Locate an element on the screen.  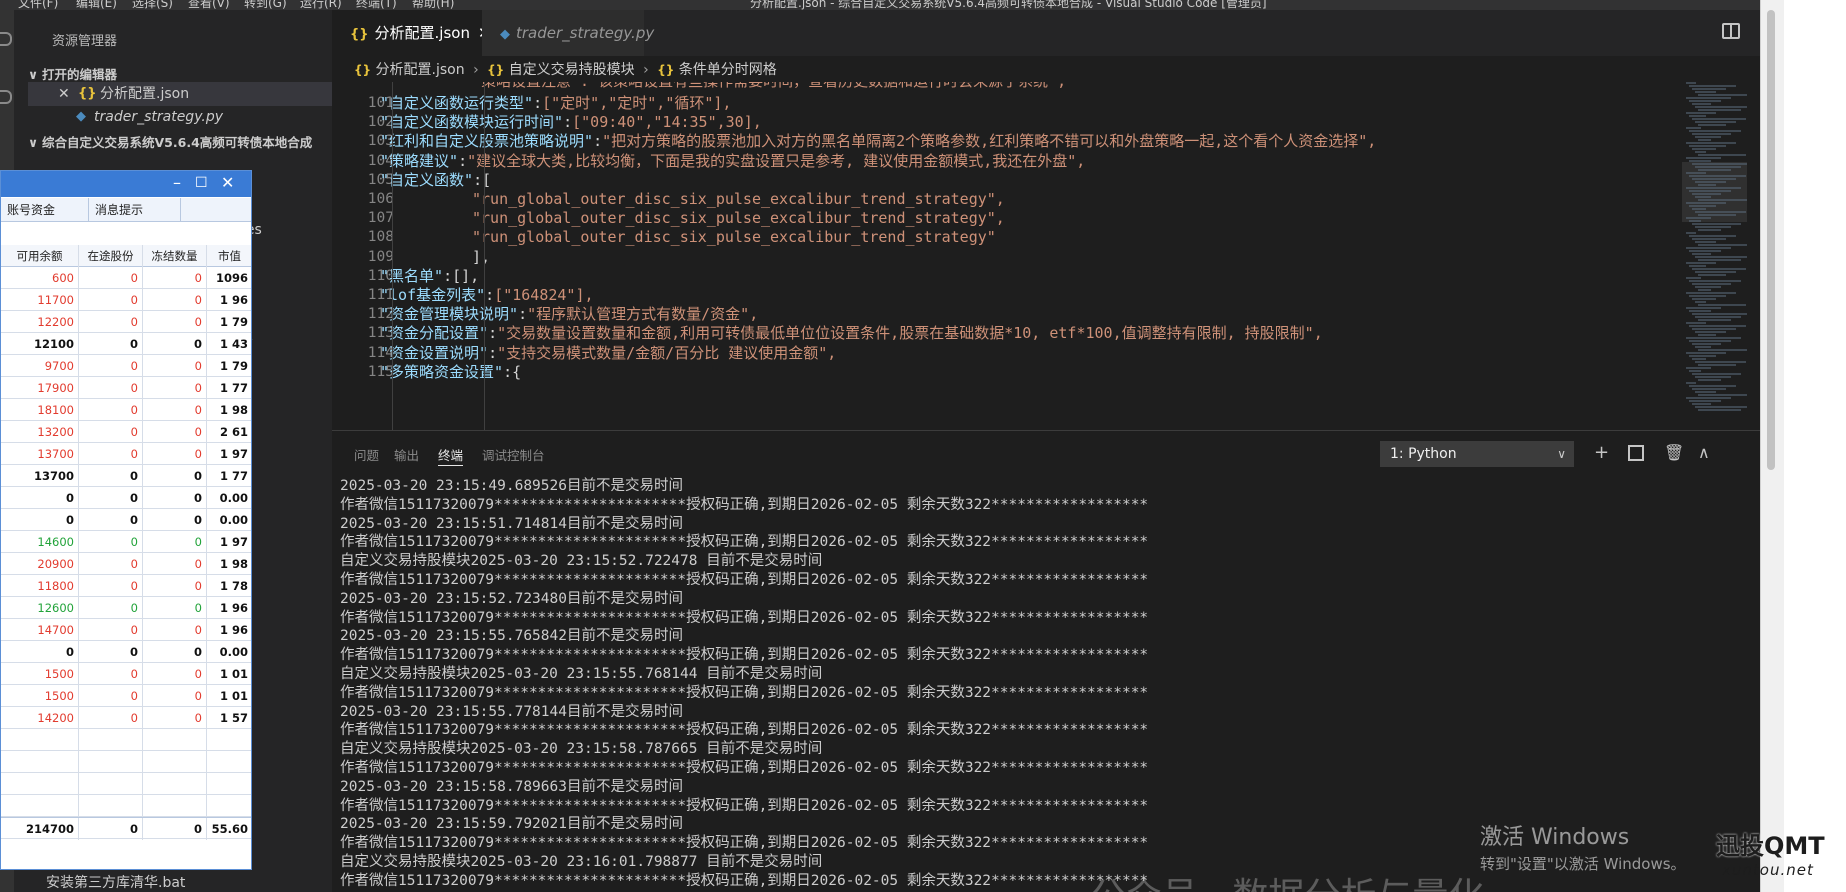
json-key: 自定义函数 is located at coordinates (427, 179).